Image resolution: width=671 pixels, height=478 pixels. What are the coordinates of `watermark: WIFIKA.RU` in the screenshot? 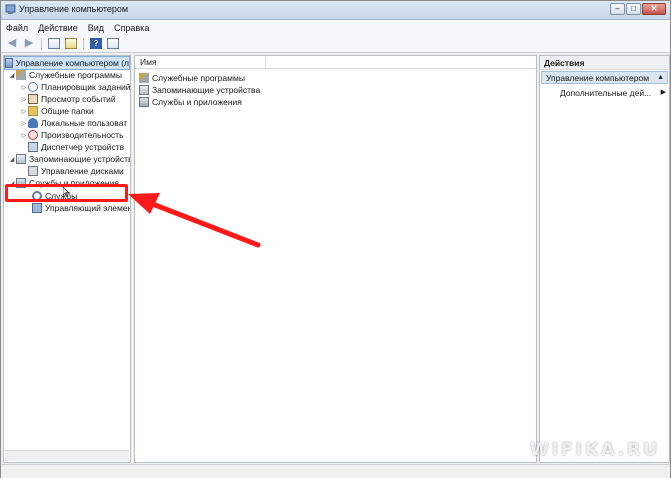 It's located at (594, 450).